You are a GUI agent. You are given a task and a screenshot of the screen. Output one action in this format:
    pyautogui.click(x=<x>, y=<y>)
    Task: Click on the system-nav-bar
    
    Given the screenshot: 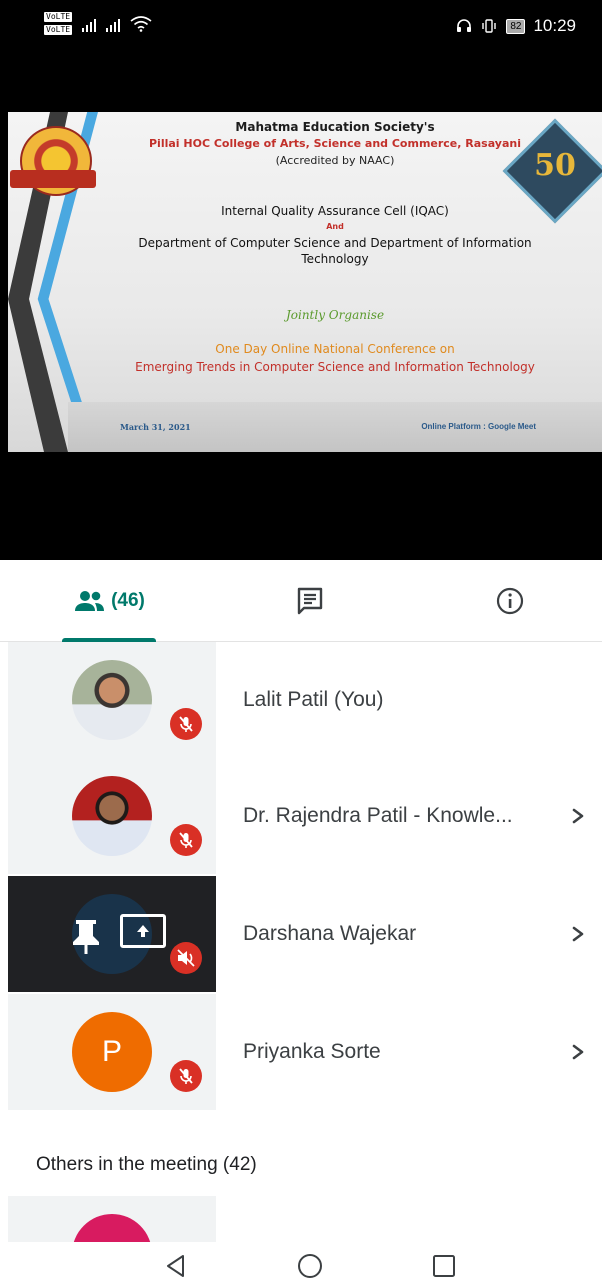 What is the action you would take?
    pyautogui.click(x=301, y=1265)
    